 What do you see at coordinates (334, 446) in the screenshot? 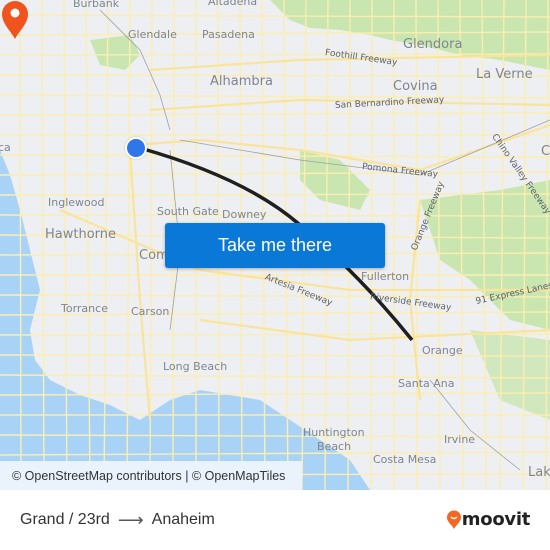
I see `label-beach: Beach` at bounding box center [334, 446].